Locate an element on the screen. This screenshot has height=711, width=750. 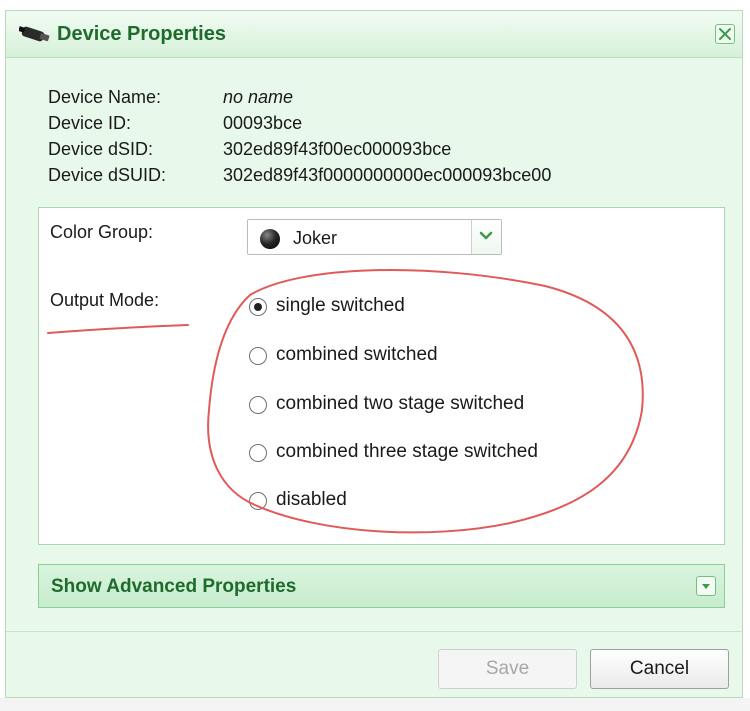
cancel-button: Cancel is located at coordinates (659, 669).